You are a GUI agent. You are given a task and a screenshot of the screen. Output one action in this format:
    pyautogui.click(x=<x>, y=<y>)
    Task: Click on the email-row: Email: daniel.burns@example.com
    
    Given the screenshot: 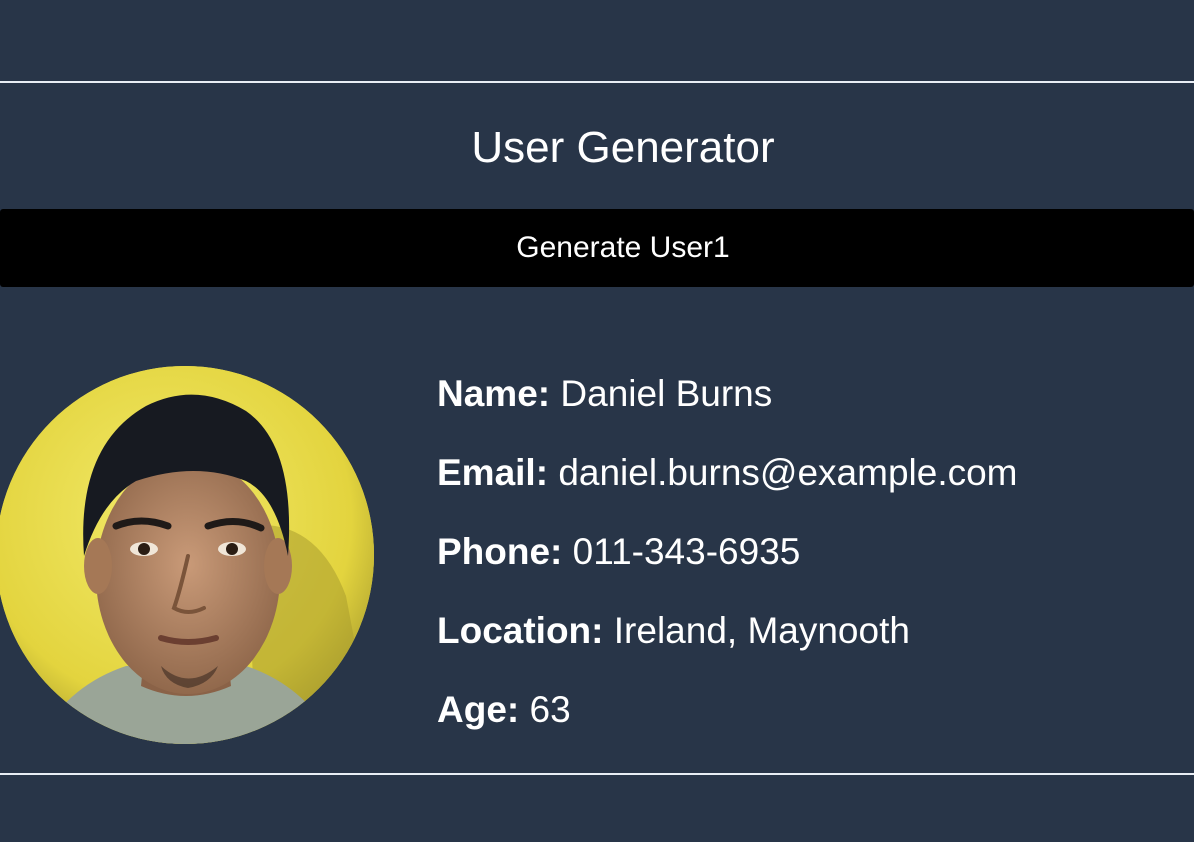 What is the action you would take?
    pyautogui.click(x=807, y=482)
    